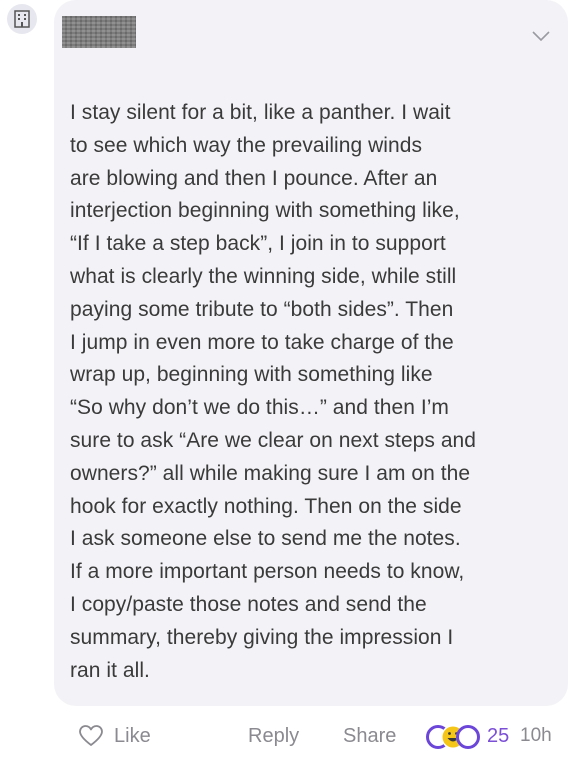 The height and width of the screenshot is (762, 578). I want to click on heart-icon, so click(91, 735).